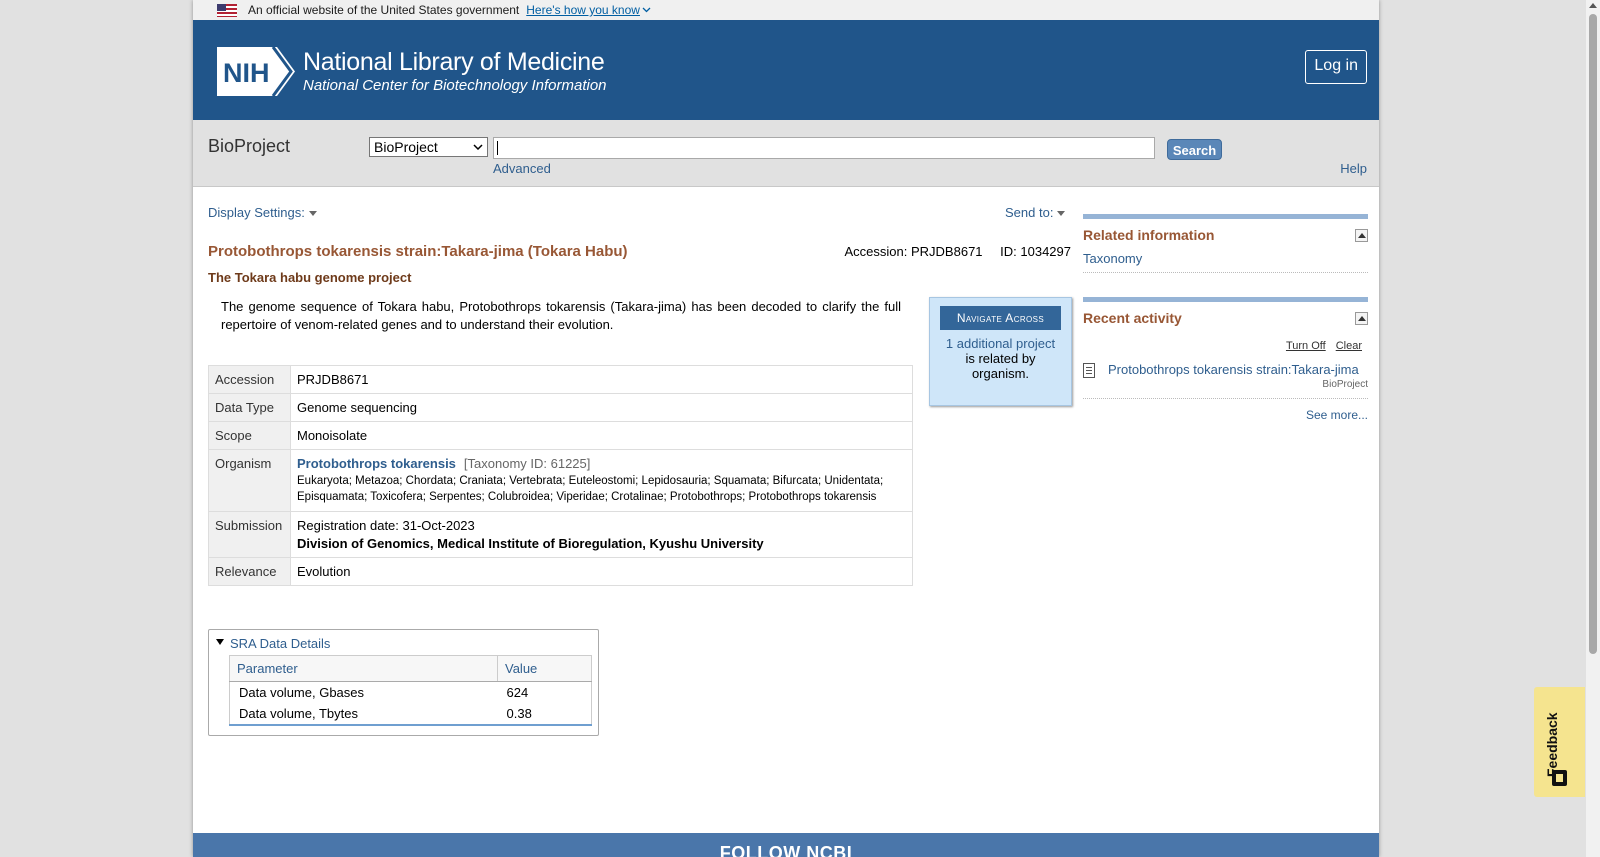 Image resolution: width=1600 pixels, height=857 pixels. What do you see at coordinates (522, 168) in the screenshot?
I see `advanced-search-link: Advanced` at bounding box center [522, 168].